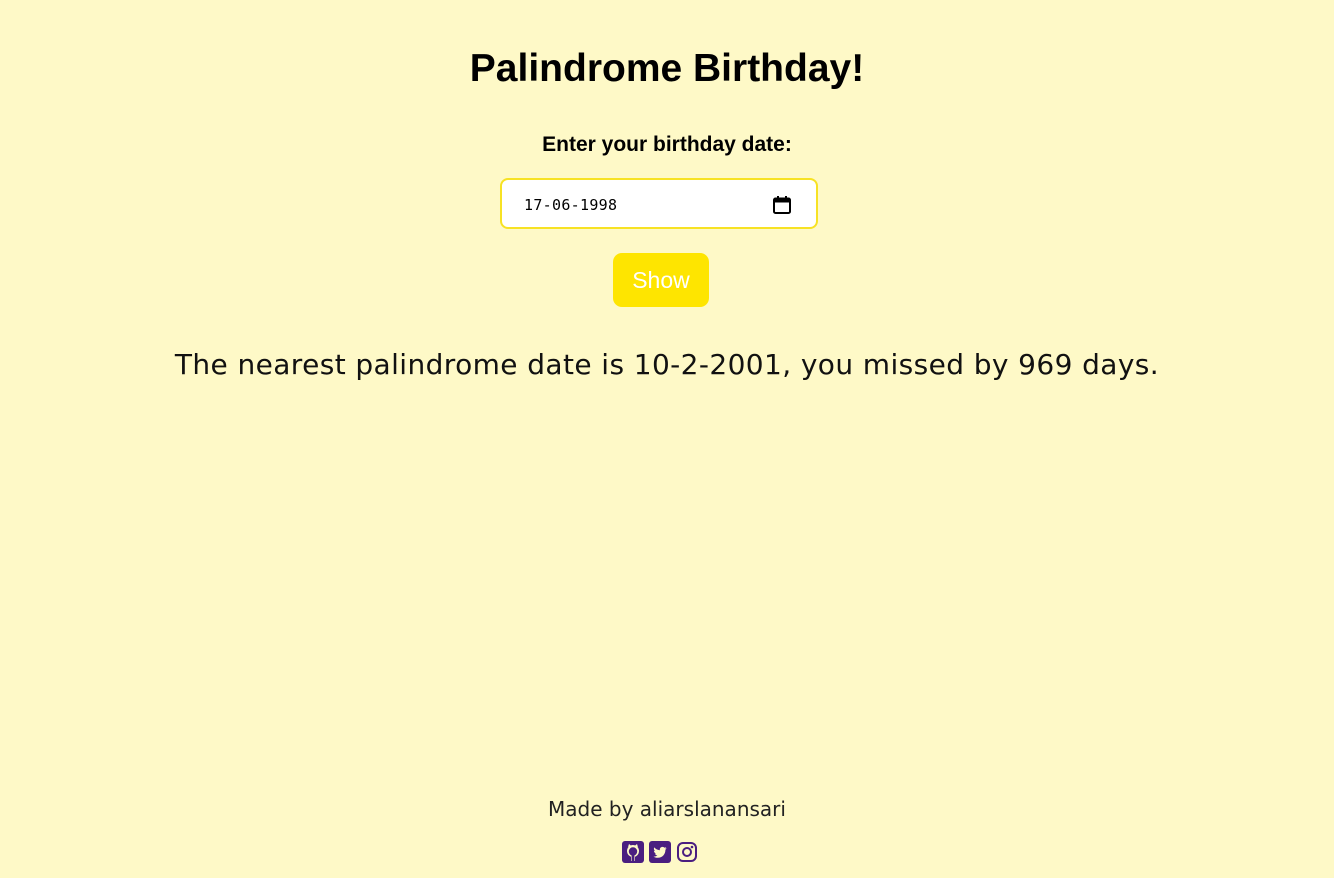 This screenshot has width=1334, height=878. I want to click on social-links, so click(662, 853).